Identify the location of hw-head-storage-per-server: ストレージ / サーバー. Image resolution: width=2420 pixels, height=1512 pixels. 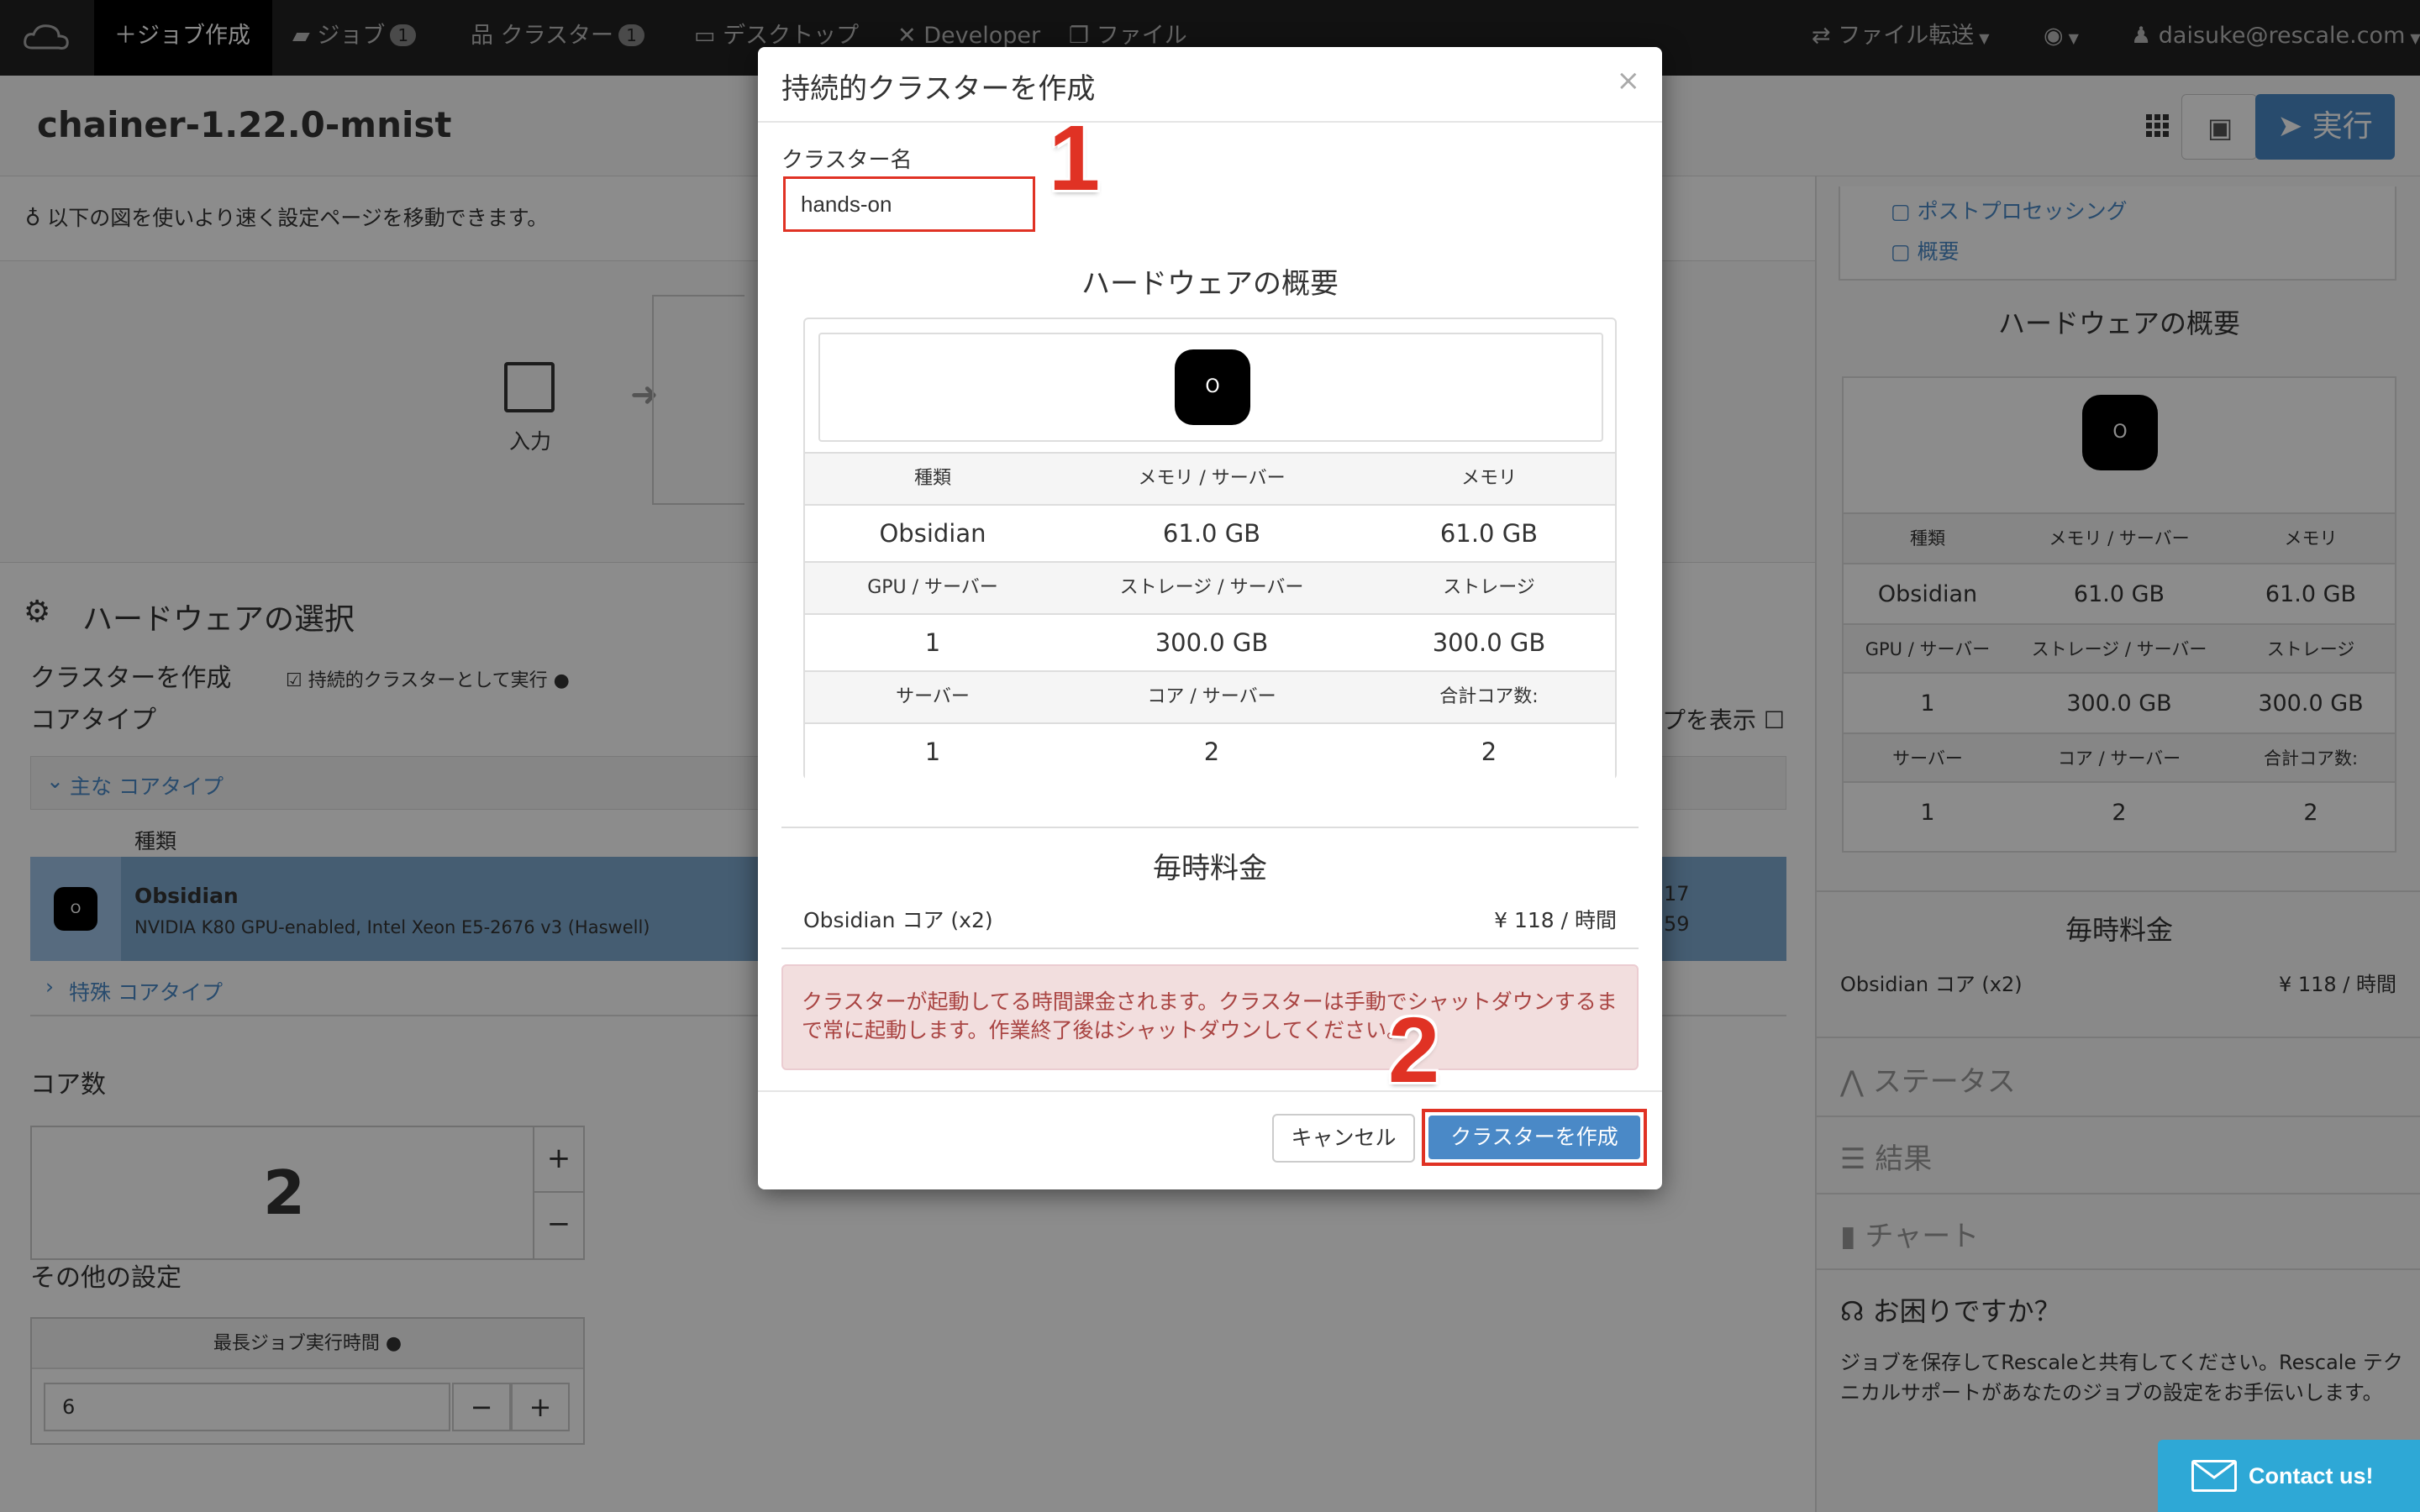
(1211, 587).